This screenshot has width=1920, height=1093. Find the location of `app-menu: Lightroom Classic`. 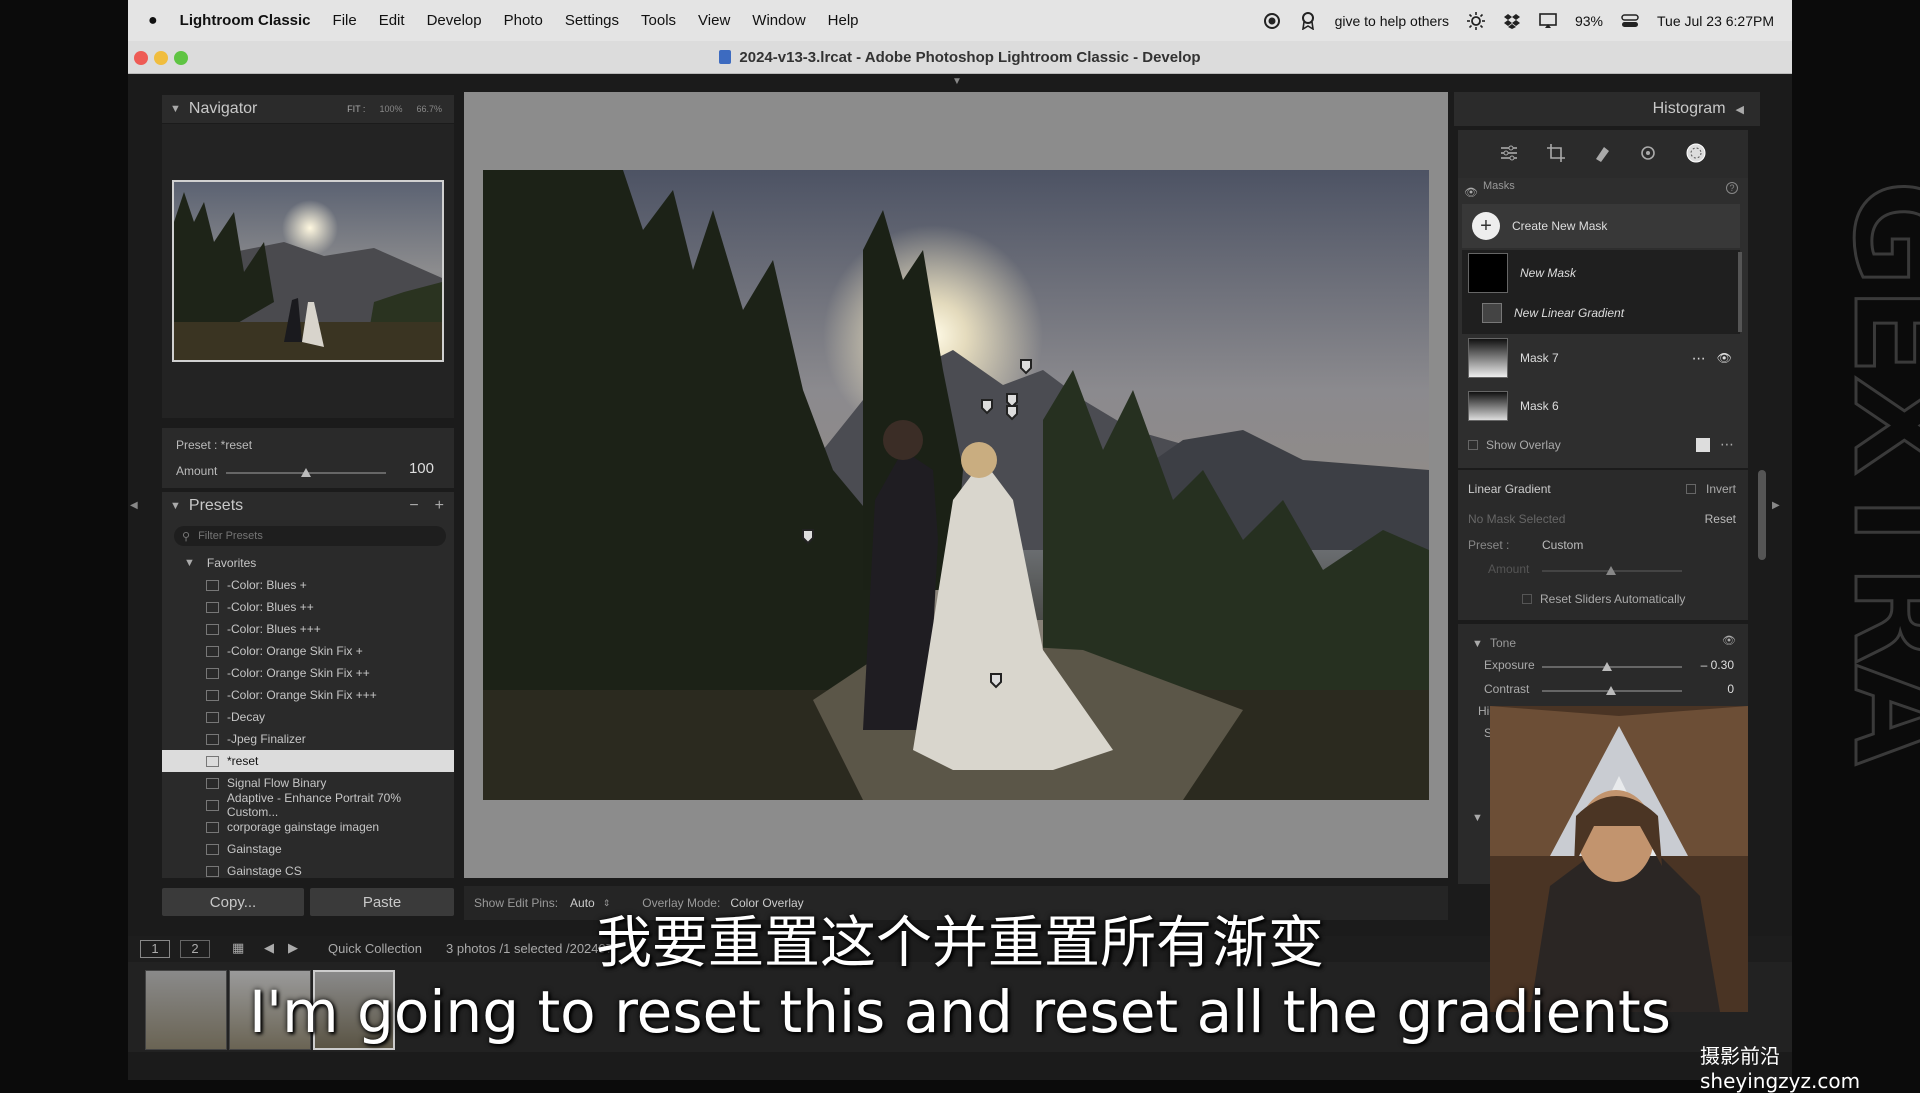

app-menu: Lightroom Classic is located at coordinates (245, 20).